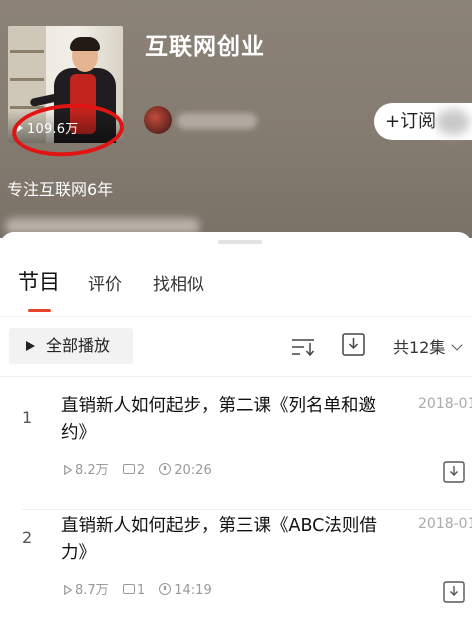 This screenshot has height=638, width=472. I want to click on episode-meta: 8.2万 2 20:26, so click(143, 468).